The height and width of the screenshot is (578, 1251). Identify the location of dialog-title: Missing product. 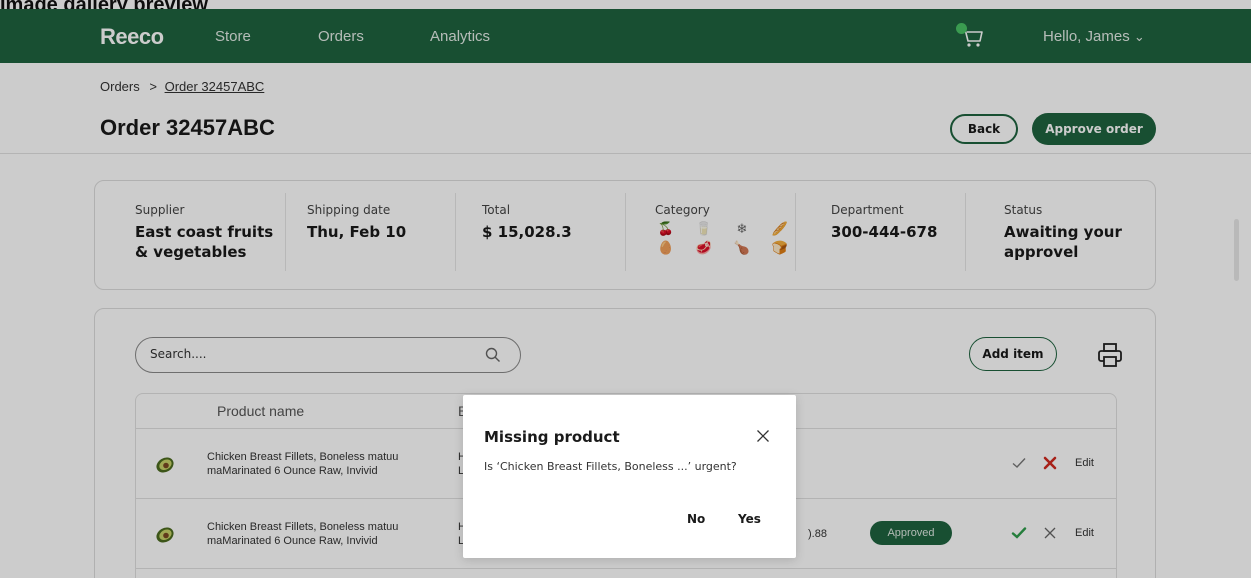
(552, 437).